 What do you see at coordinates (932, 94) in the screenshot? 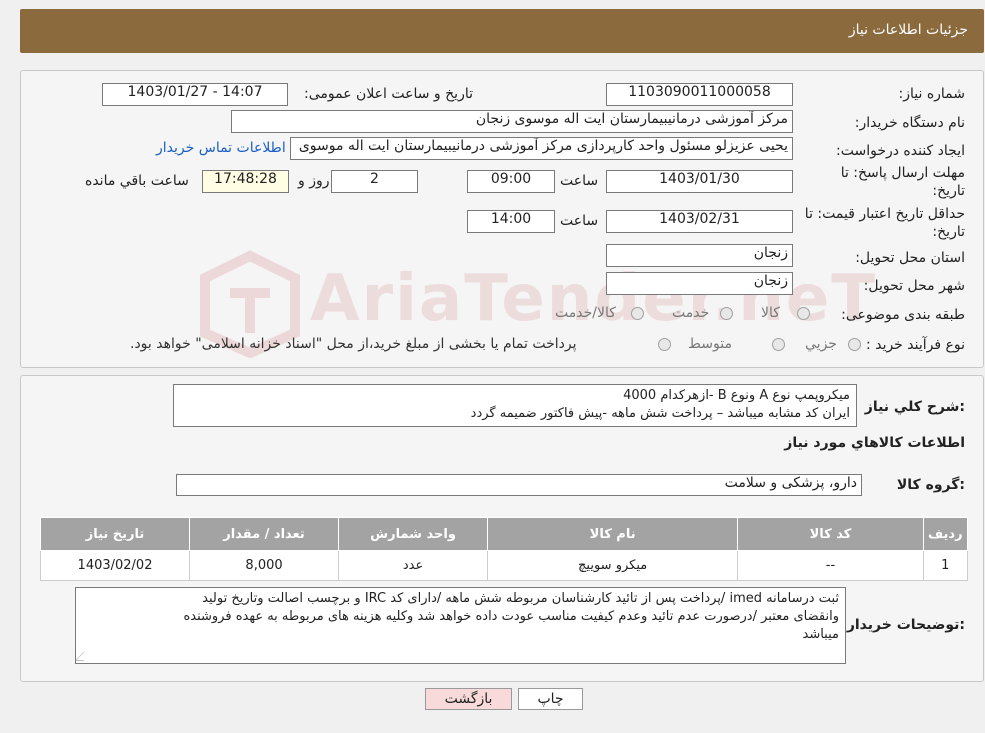
I see `need-number-label: شماره نیاز:` at bounding box center [932, 94].